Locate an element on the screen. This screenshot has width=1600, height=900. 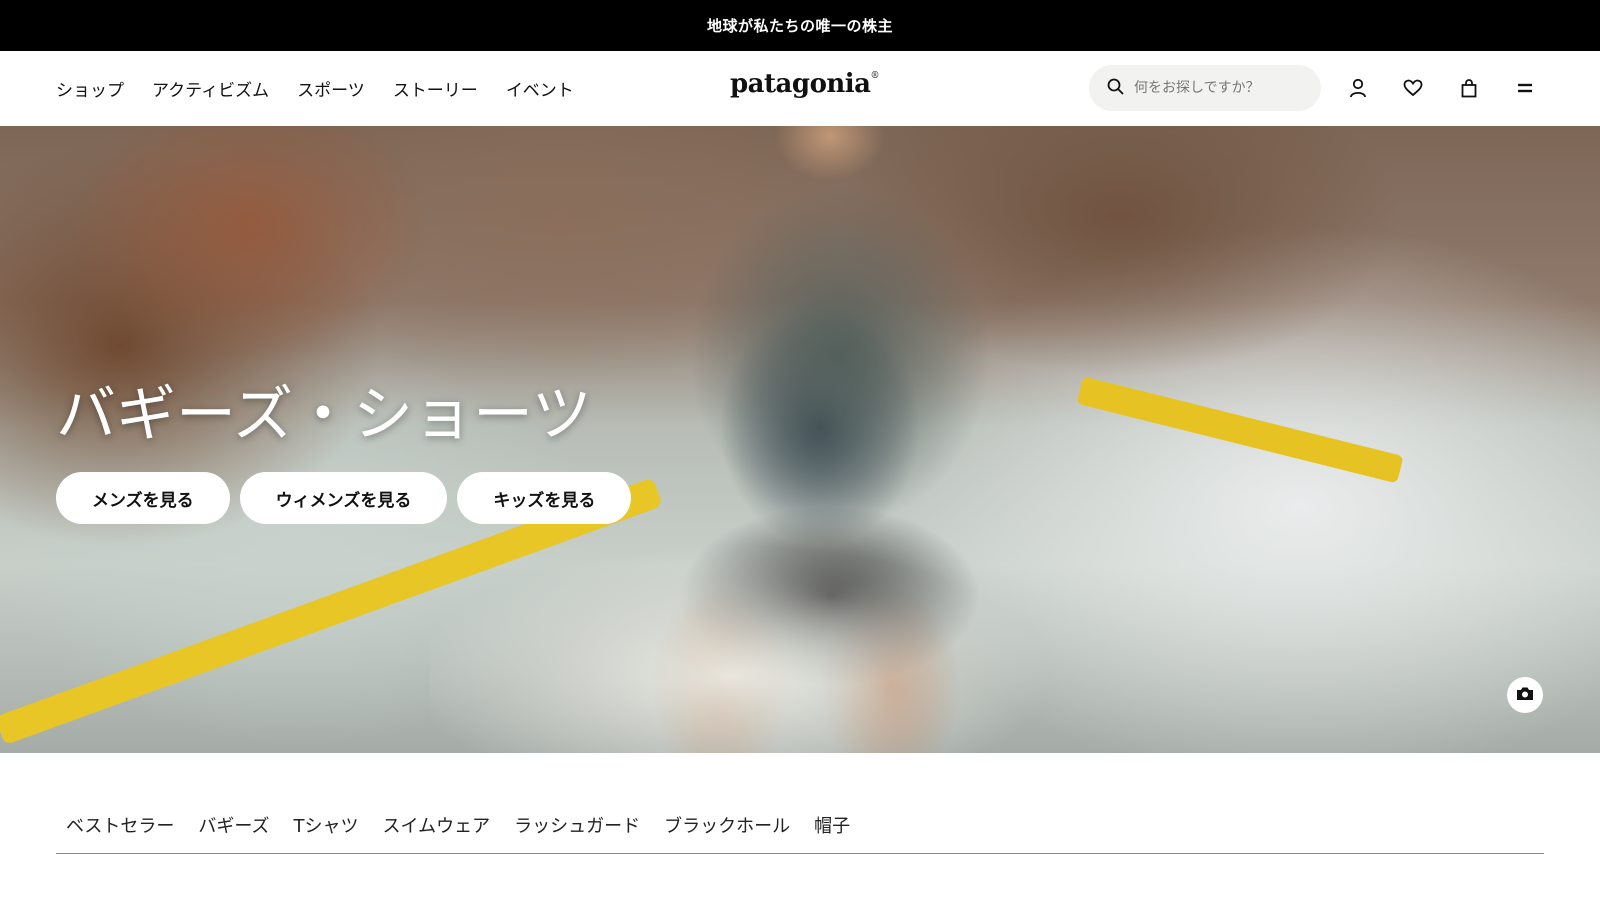
patagonia-logo: patagonia® is located at coordinates (805, 84).